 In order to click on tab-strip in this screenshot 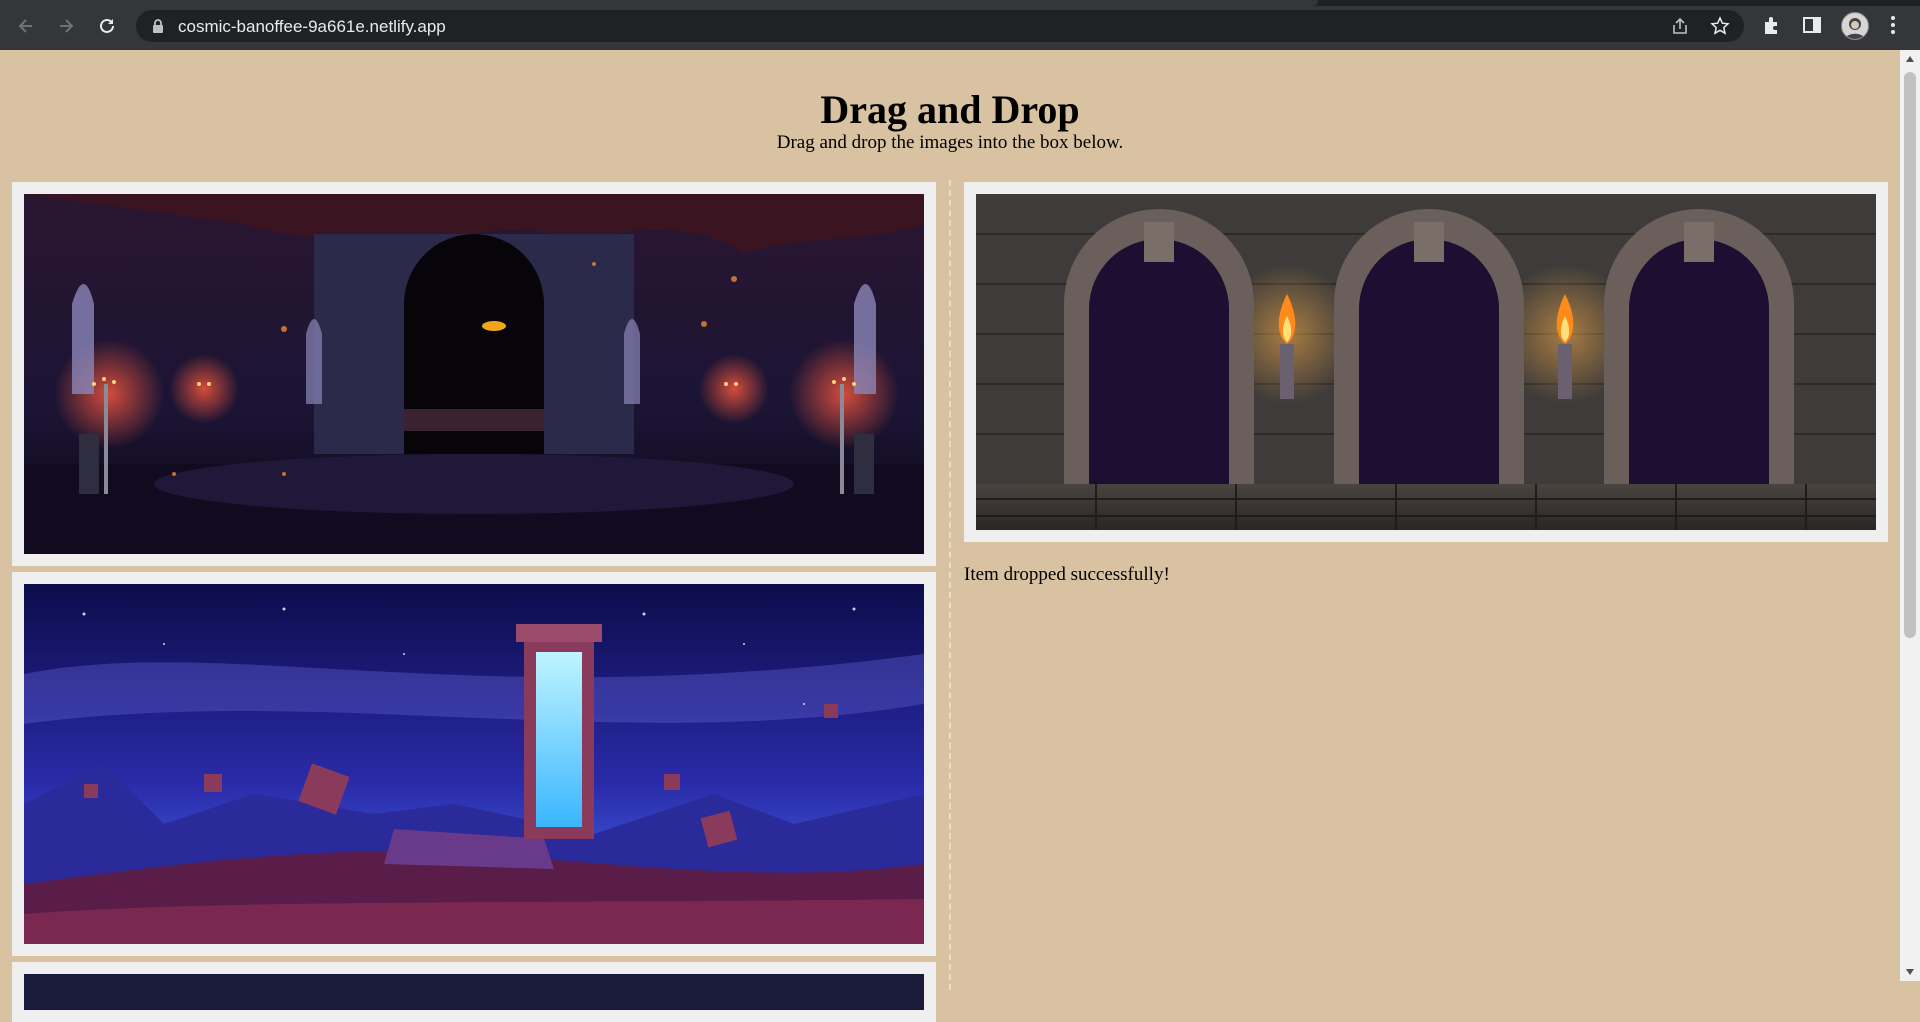, I will do `click(960, 3)`.